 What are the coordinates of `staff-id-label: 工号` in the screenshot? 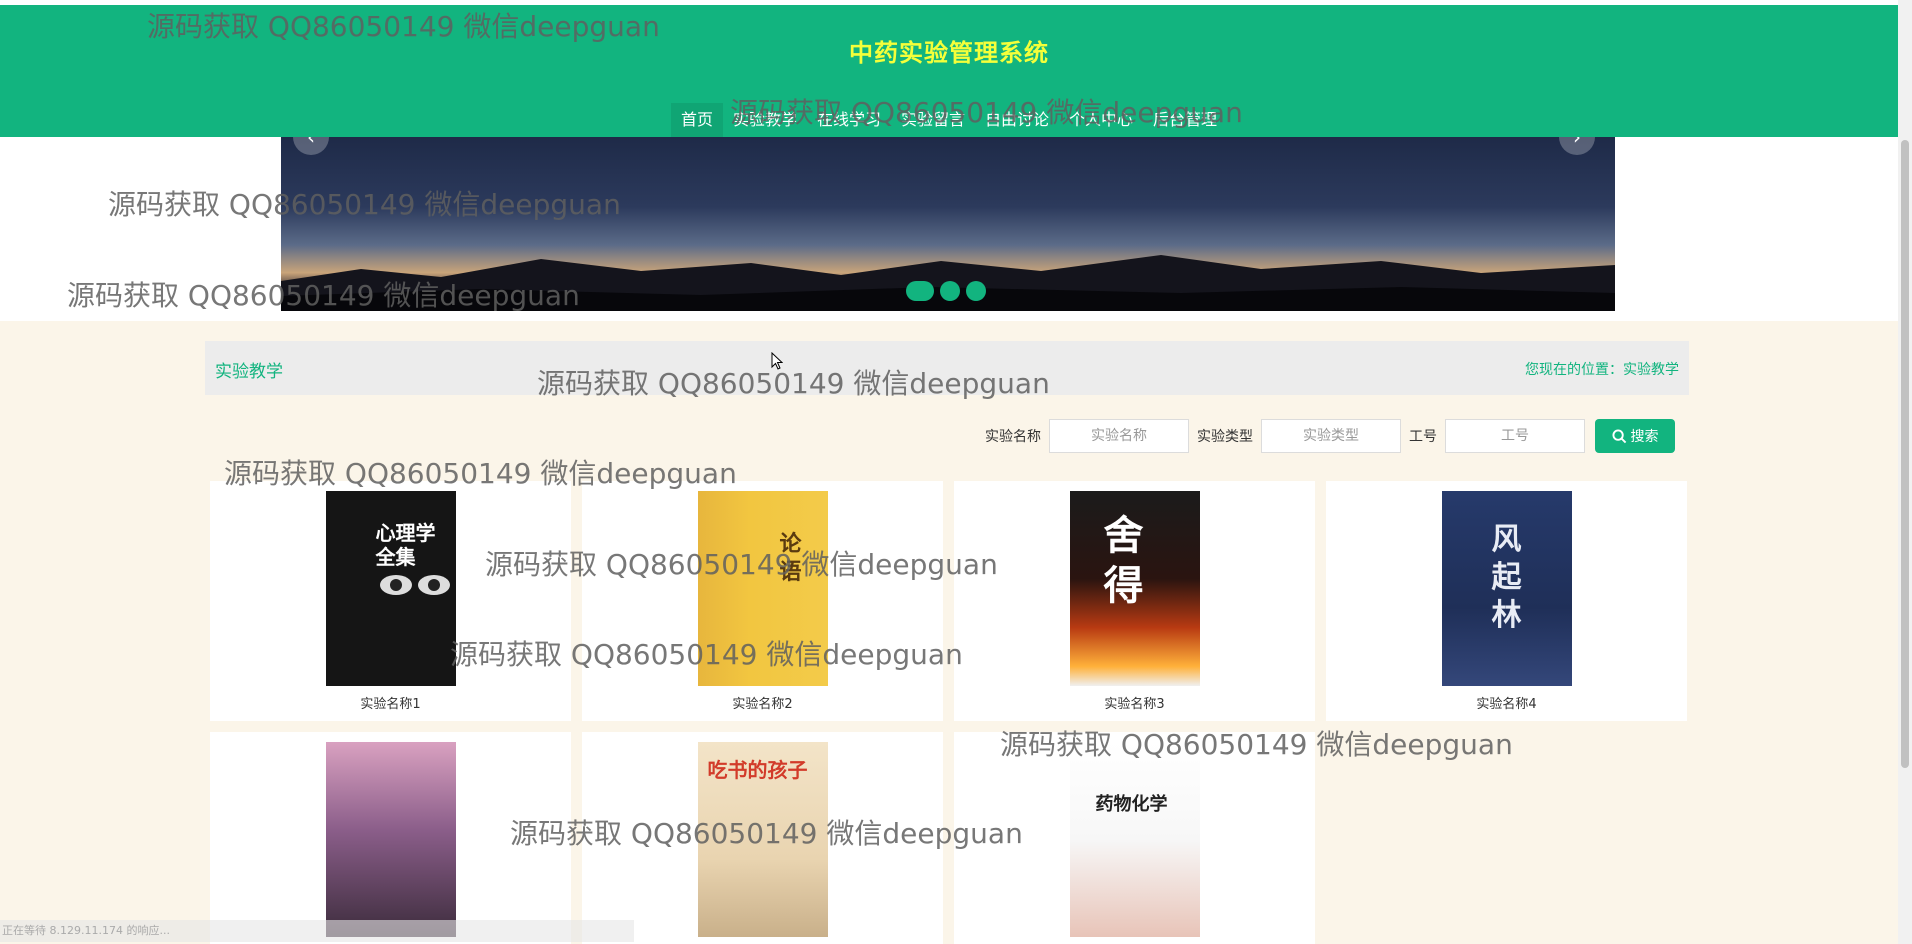 It's located at (1423, 437).